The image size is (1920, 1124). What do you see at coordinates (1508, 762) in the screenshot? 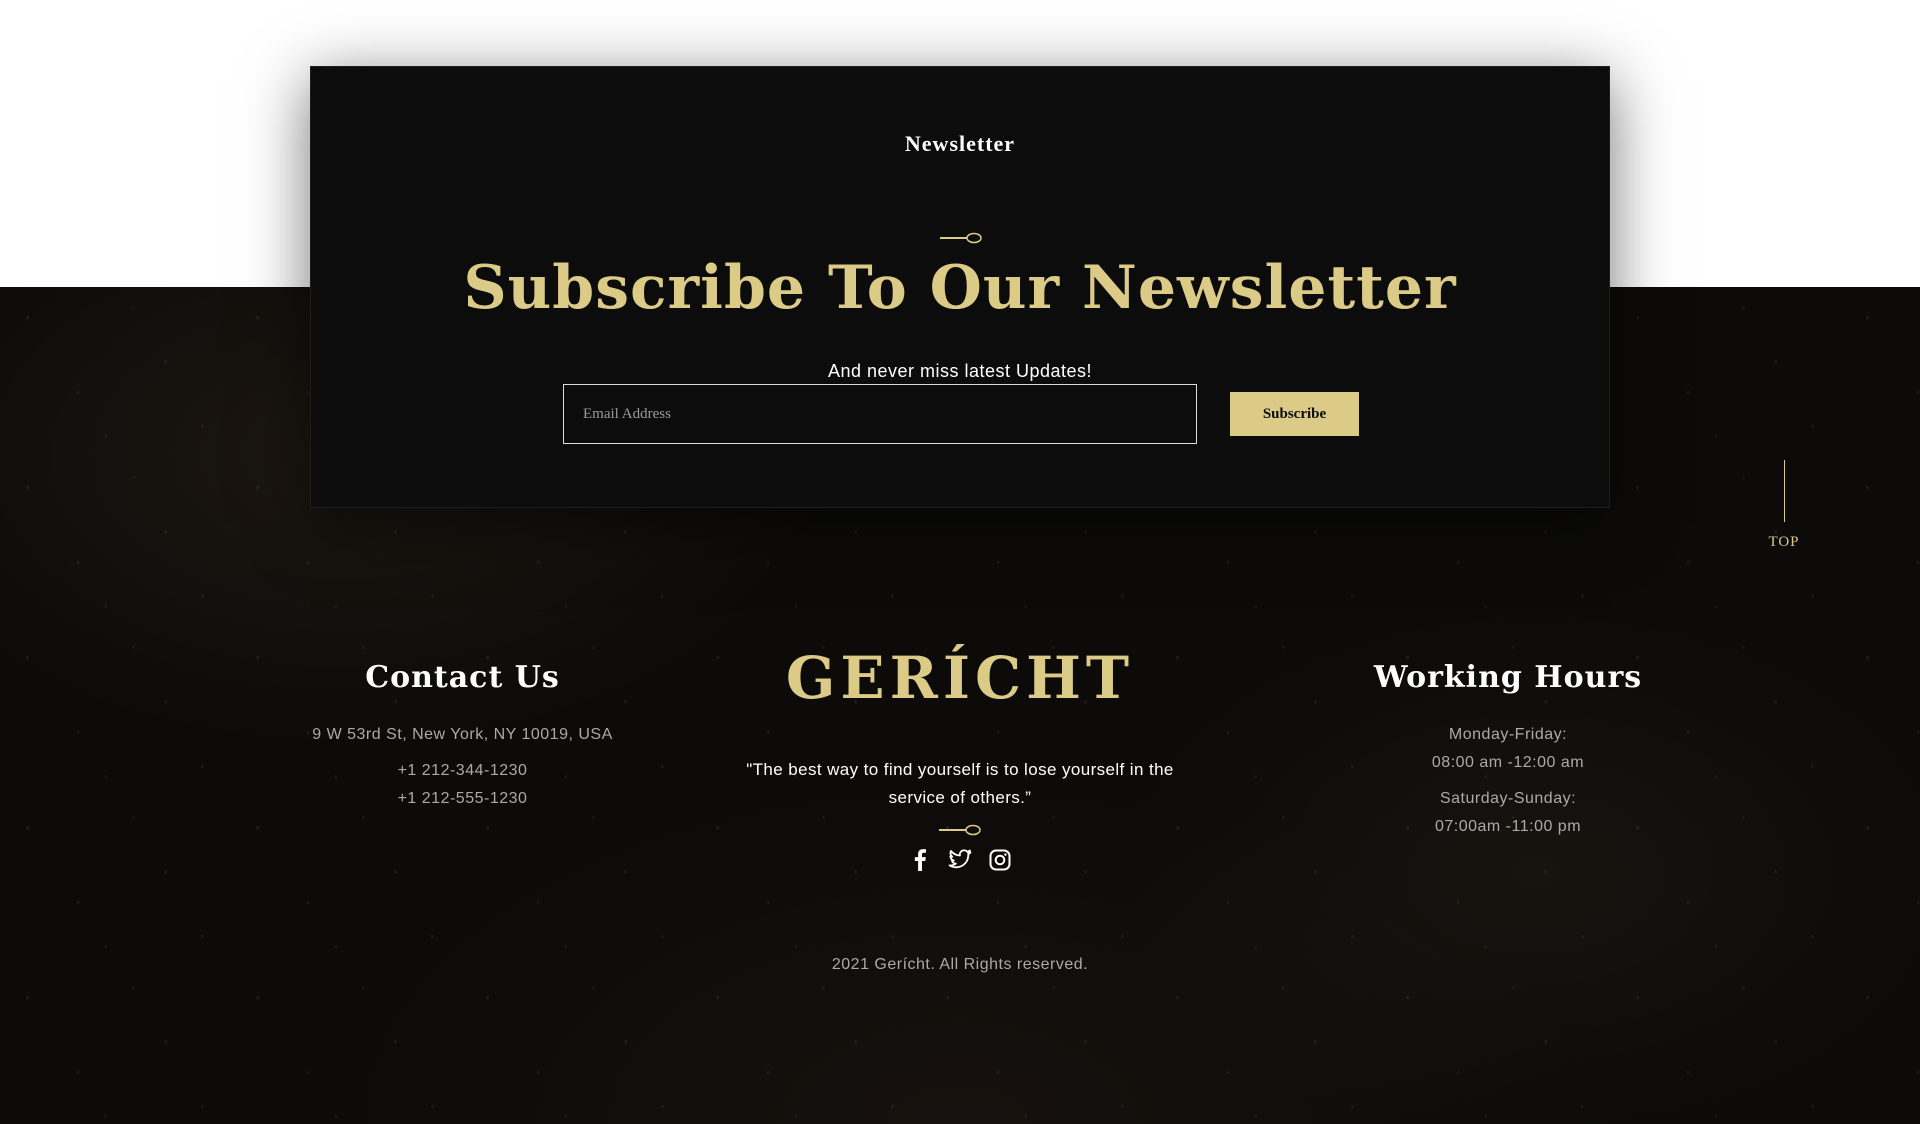
I see `weekday-time: 08:00 am -12:00 am` at bounding box center [1508, 762].